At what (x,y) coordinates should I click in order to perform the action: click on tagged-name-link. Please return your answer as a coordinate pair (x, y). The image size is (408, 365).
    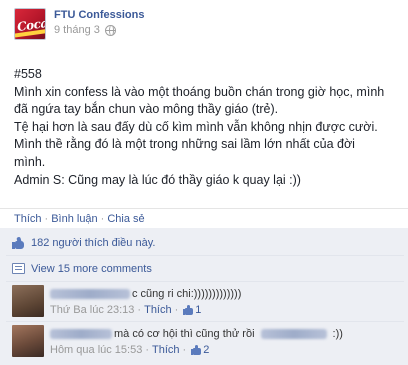
    Looking at the image, I should click on (293, 334).